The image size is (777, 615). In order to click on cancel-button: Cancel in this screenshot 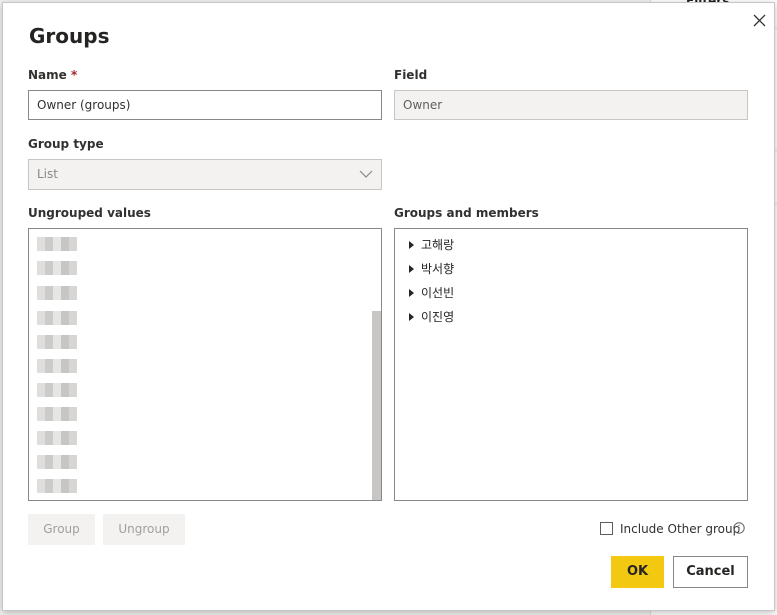, I will do `click(710, 572)`.